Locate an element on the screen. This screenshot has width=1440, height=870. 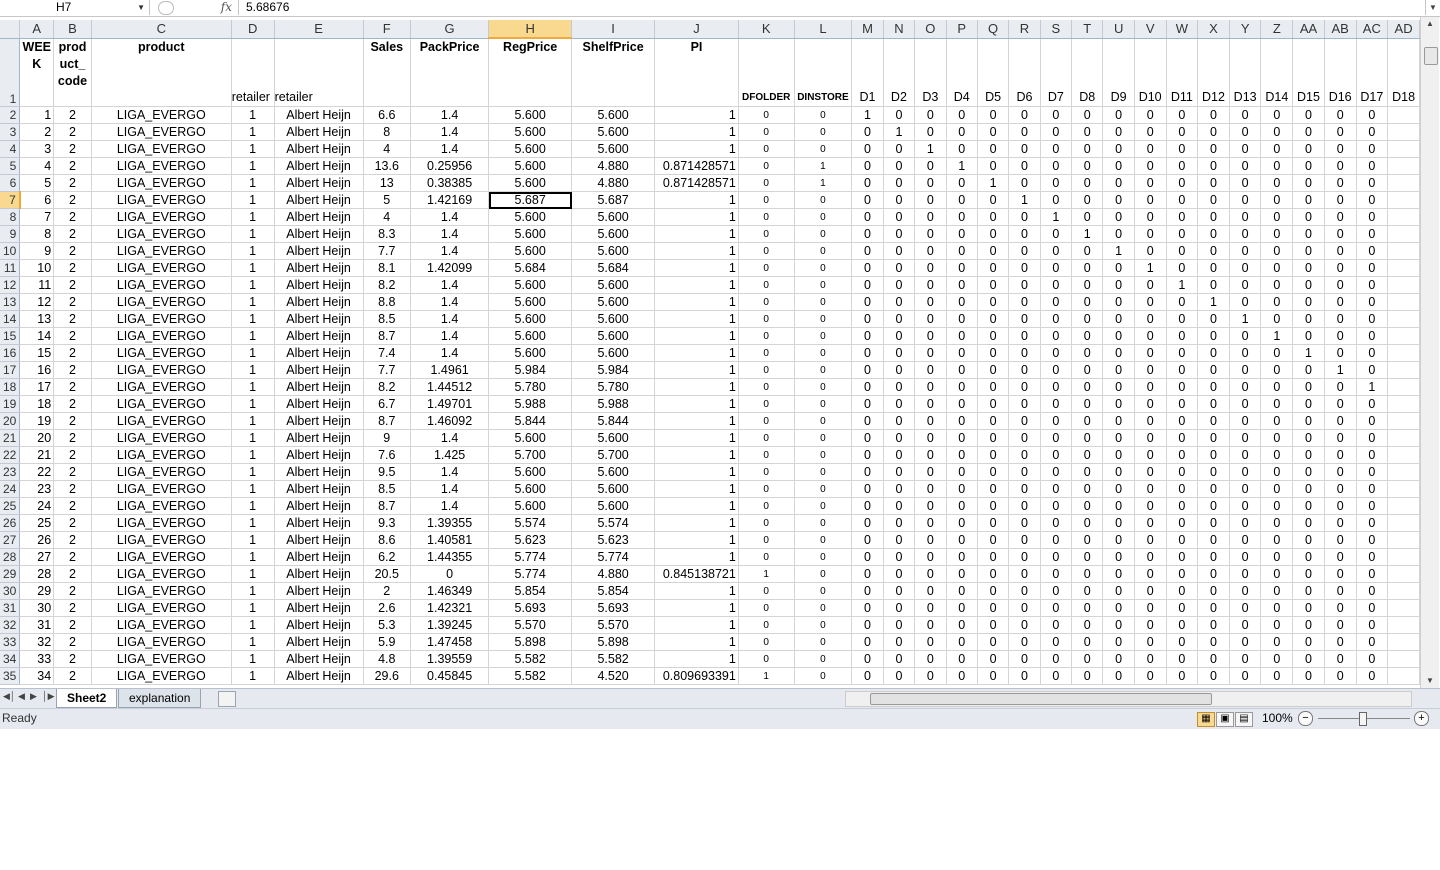
header-dummy: D4 is located at coordinates (962, 72).